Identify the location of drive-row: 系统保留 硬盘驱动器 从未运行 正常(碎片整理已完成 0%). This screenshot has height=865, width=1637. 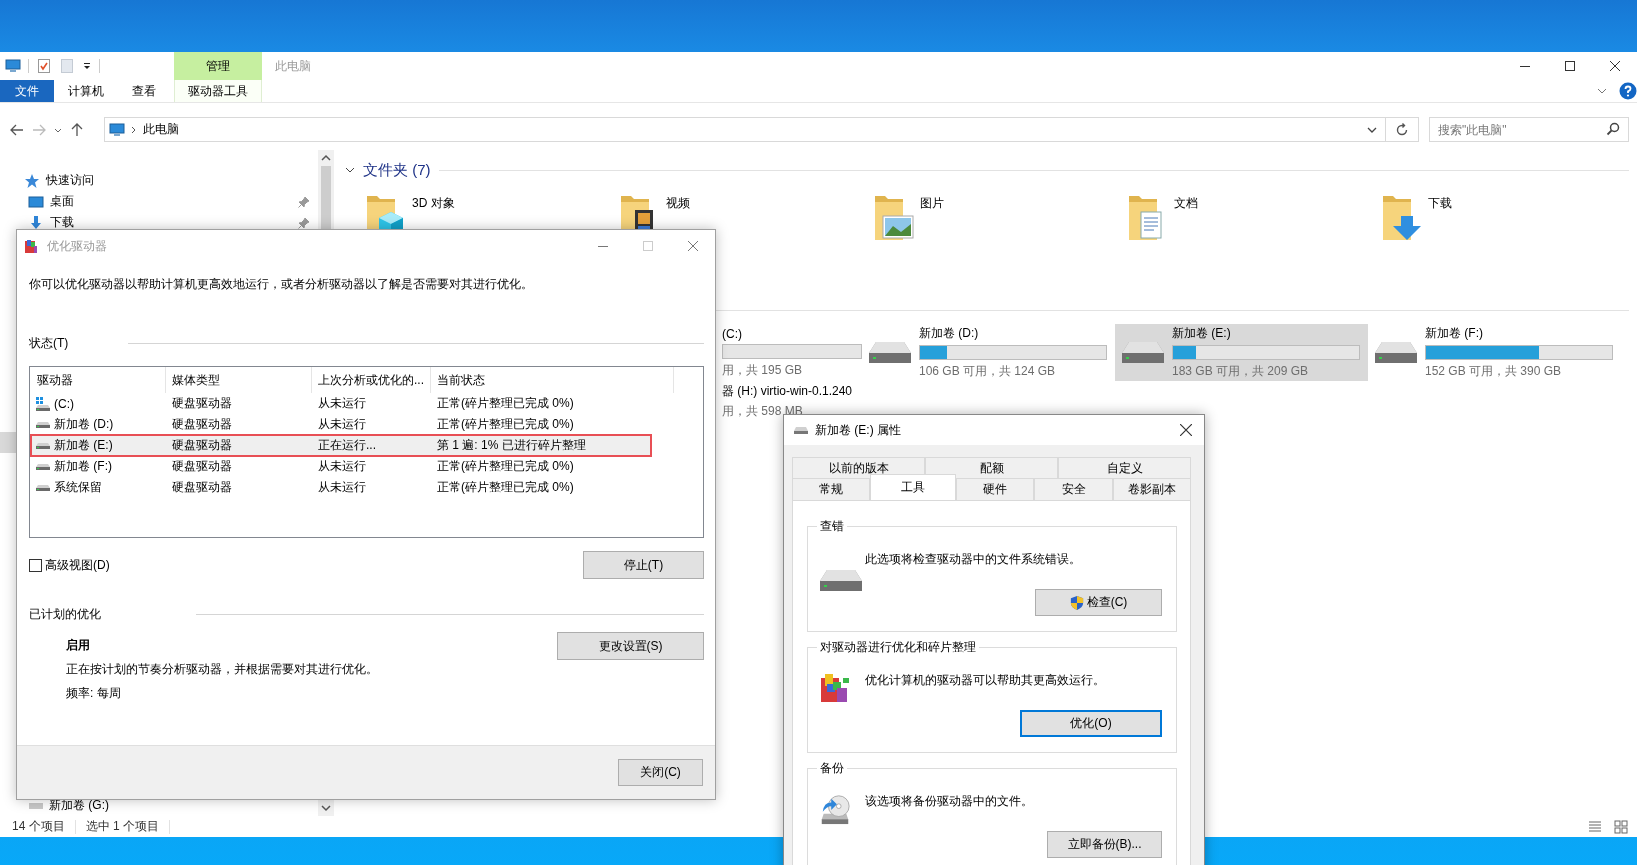
(352, 487).